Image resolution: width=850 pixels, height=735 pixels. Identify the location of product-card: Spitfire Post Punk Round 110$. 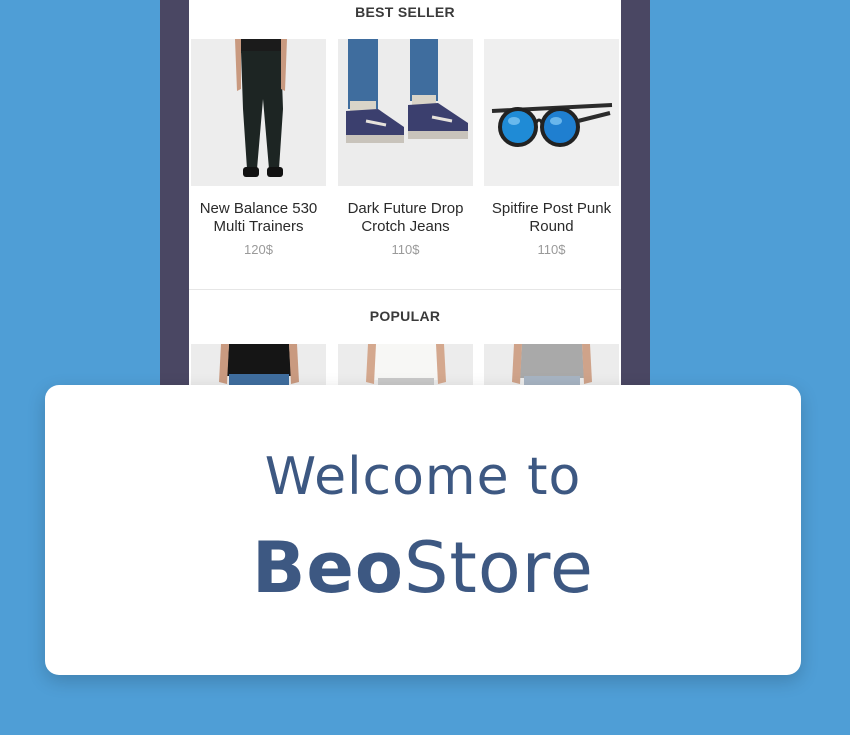
(551, 148).